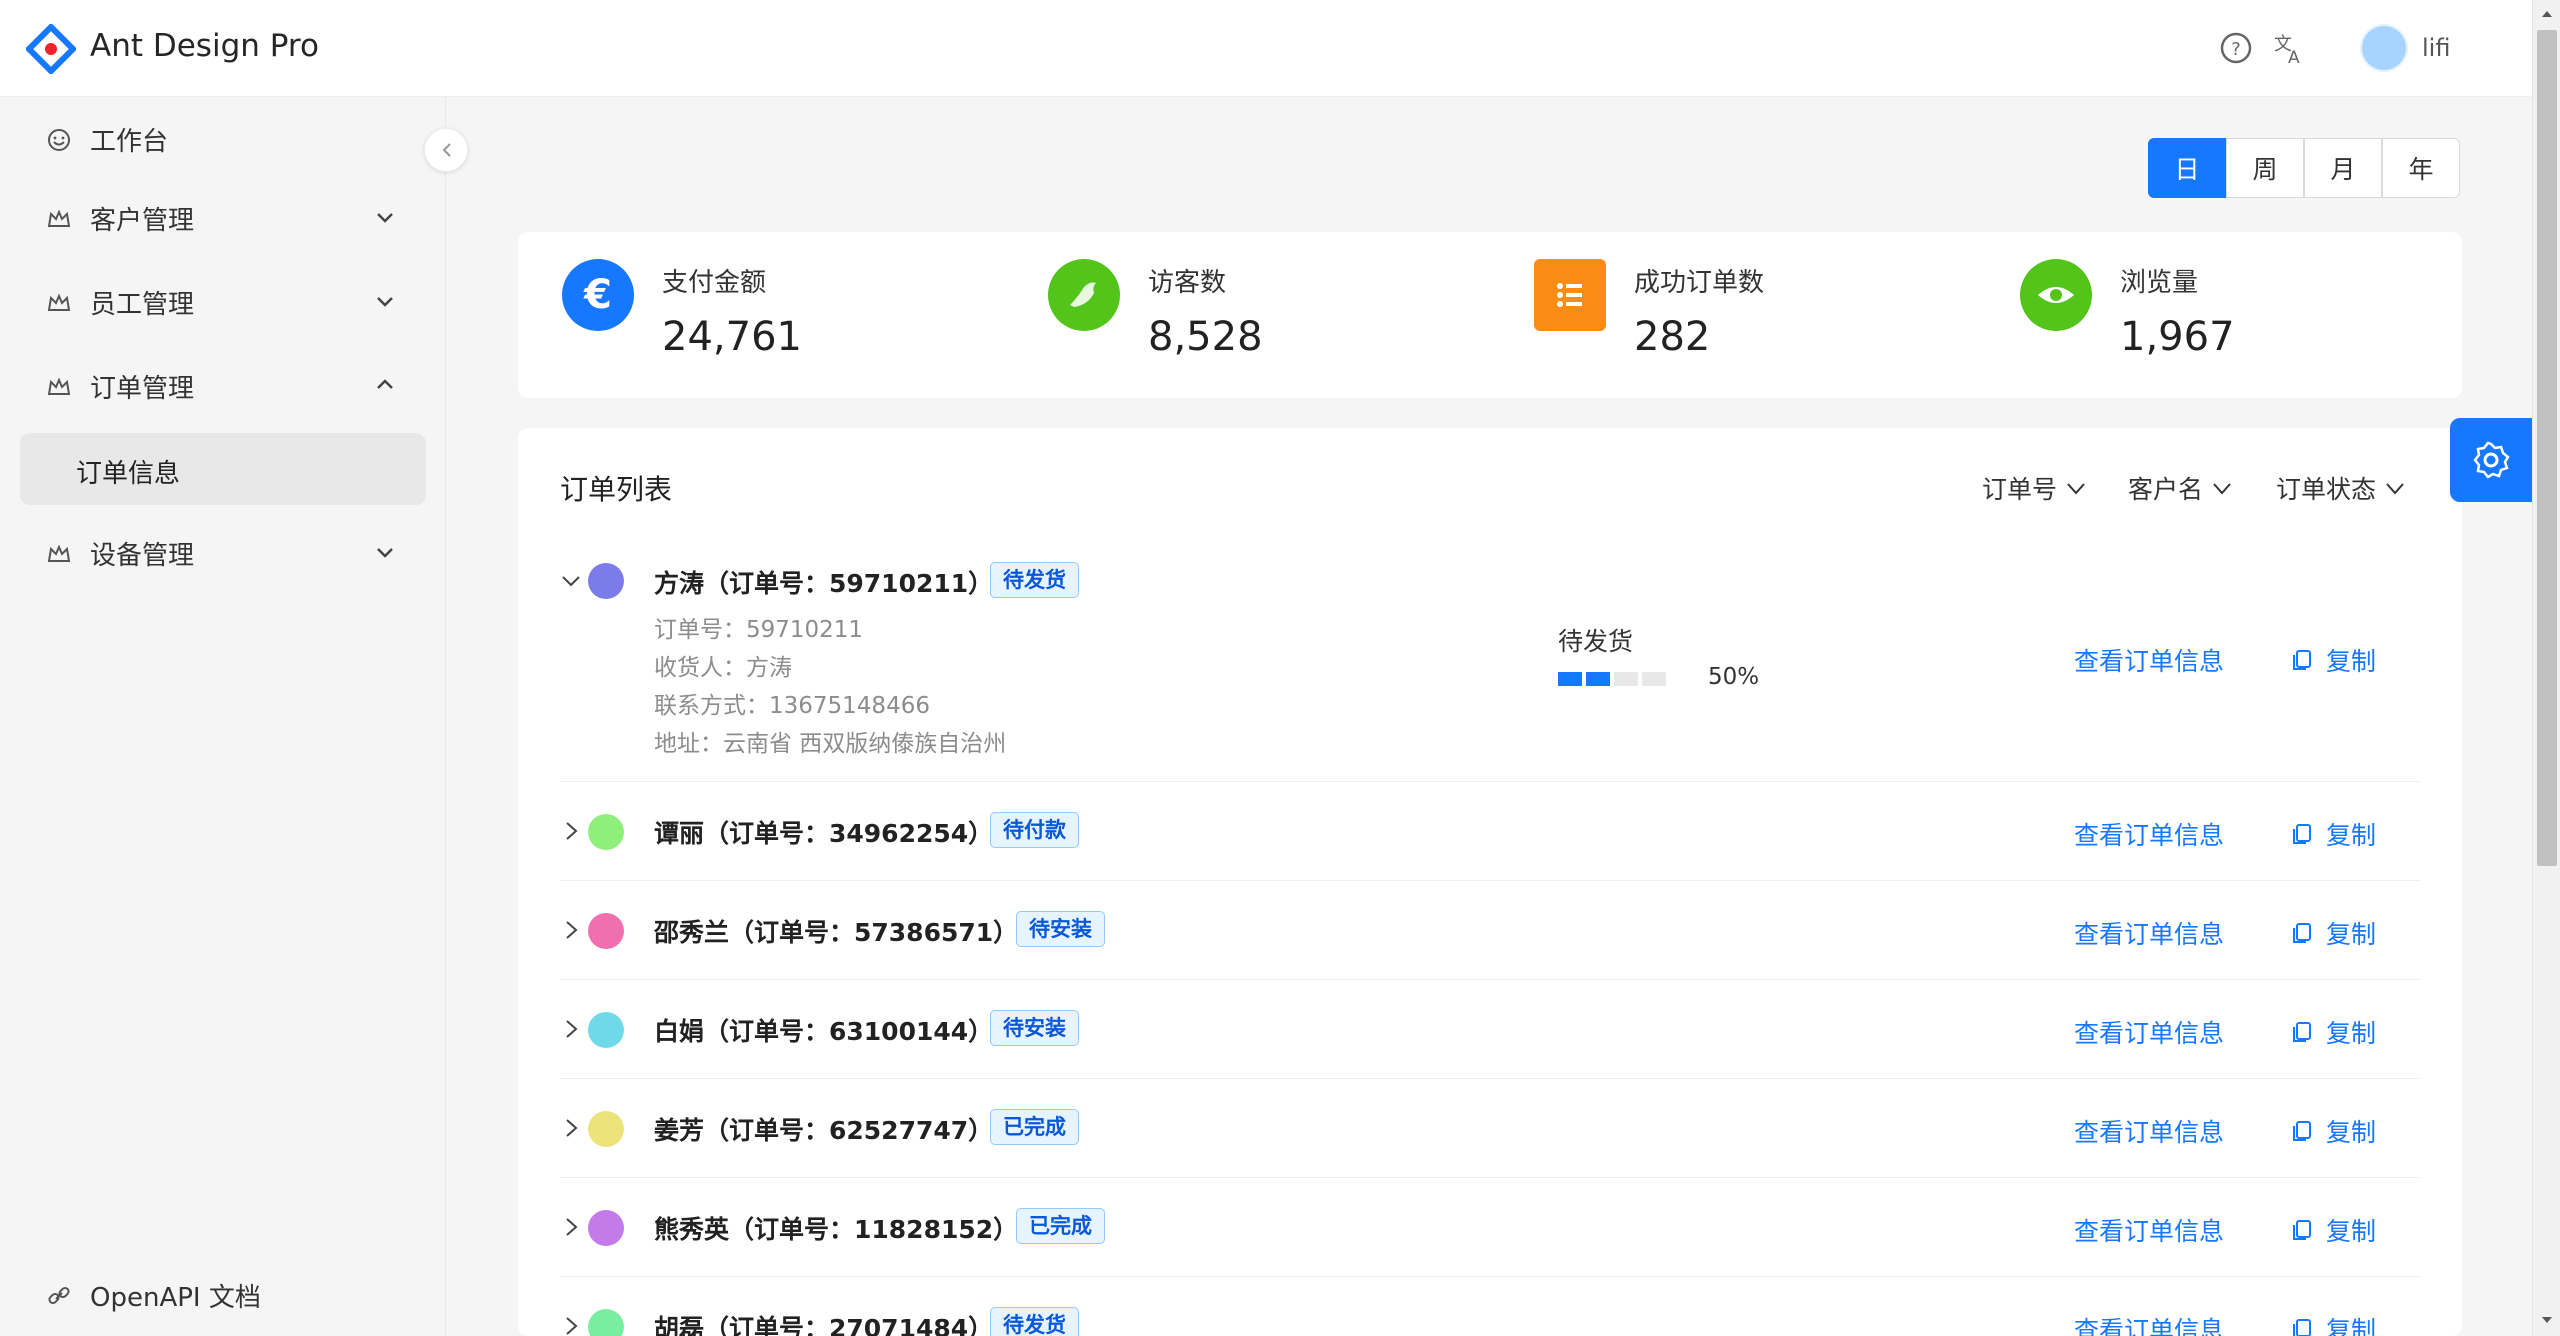 This screenshot has width=2560, height=1336. What do you see at coordinates (759, 630) in the screenshot?
I see `detail-order-no: 订单号：59710211` at bounding box center [759, 630].